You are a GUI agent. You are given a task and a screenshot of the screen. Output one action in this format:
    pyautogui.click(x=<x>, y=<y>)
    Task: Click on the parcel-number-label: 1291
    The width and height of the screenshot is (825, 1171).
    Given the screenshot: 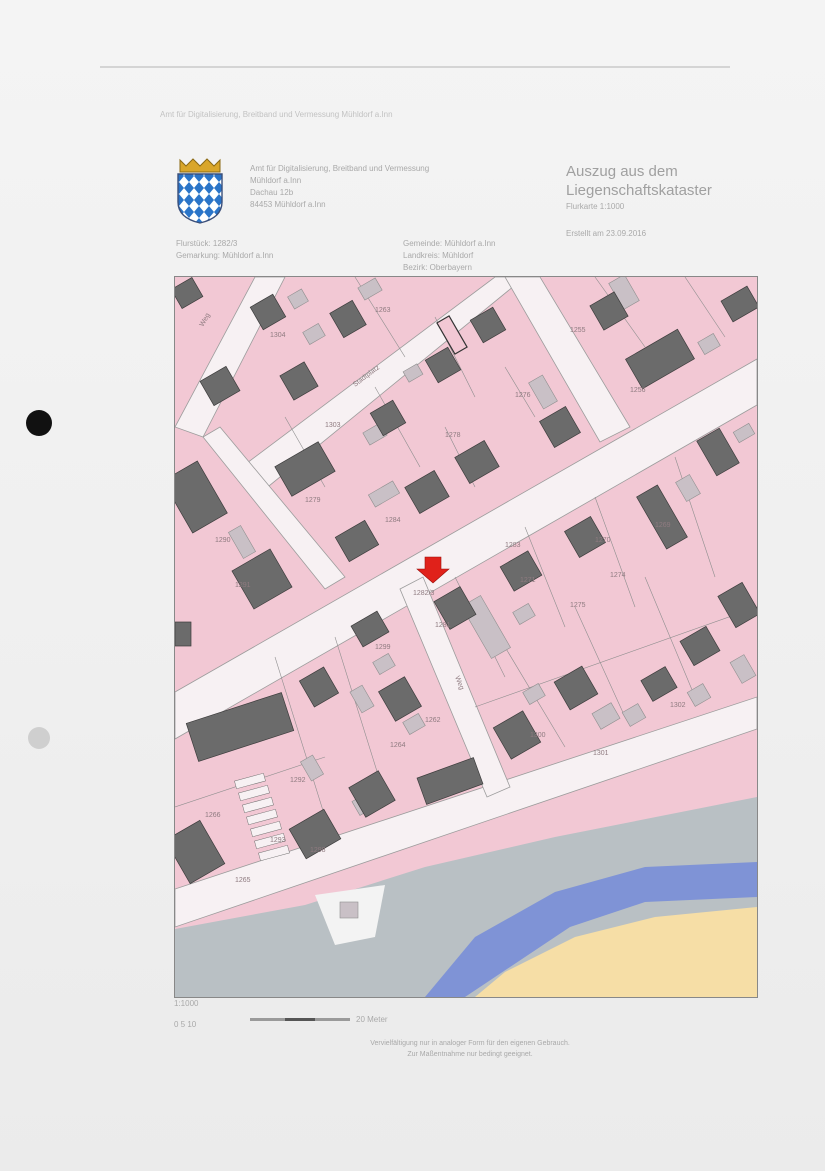 What is the action you would take?
    pyautogui.click(x=243, y=585)
    